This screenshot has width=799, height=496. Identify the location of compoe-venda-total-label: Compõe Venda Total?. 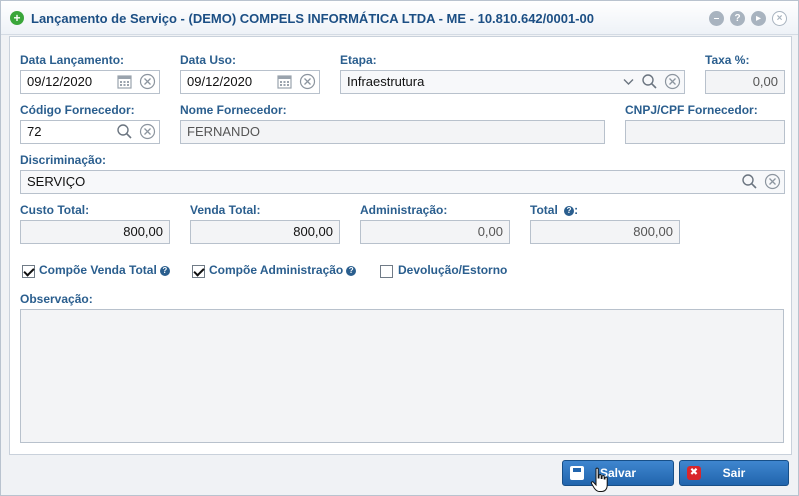
(104, 270).